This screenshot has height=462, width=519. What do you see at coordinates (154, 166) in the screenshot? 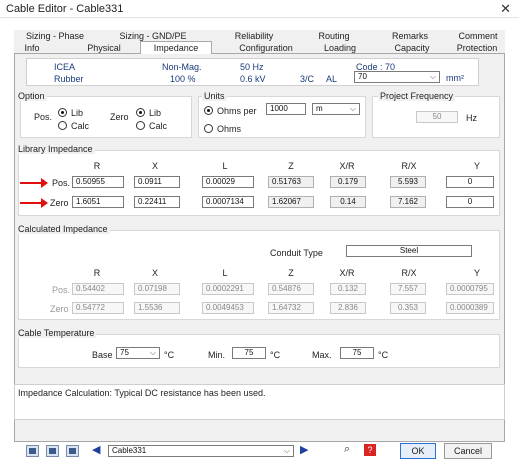
I see `lib-col-x: X` at bounding box center [154, 166].